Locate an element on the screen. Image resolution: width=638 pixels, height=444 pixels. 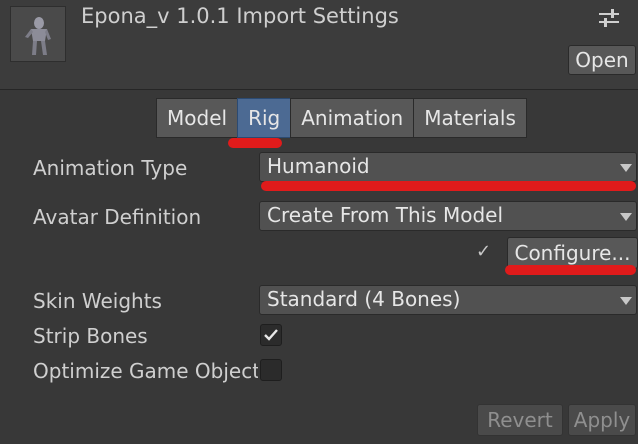
annotation-underline-configure is located at coordinates (570, 270).